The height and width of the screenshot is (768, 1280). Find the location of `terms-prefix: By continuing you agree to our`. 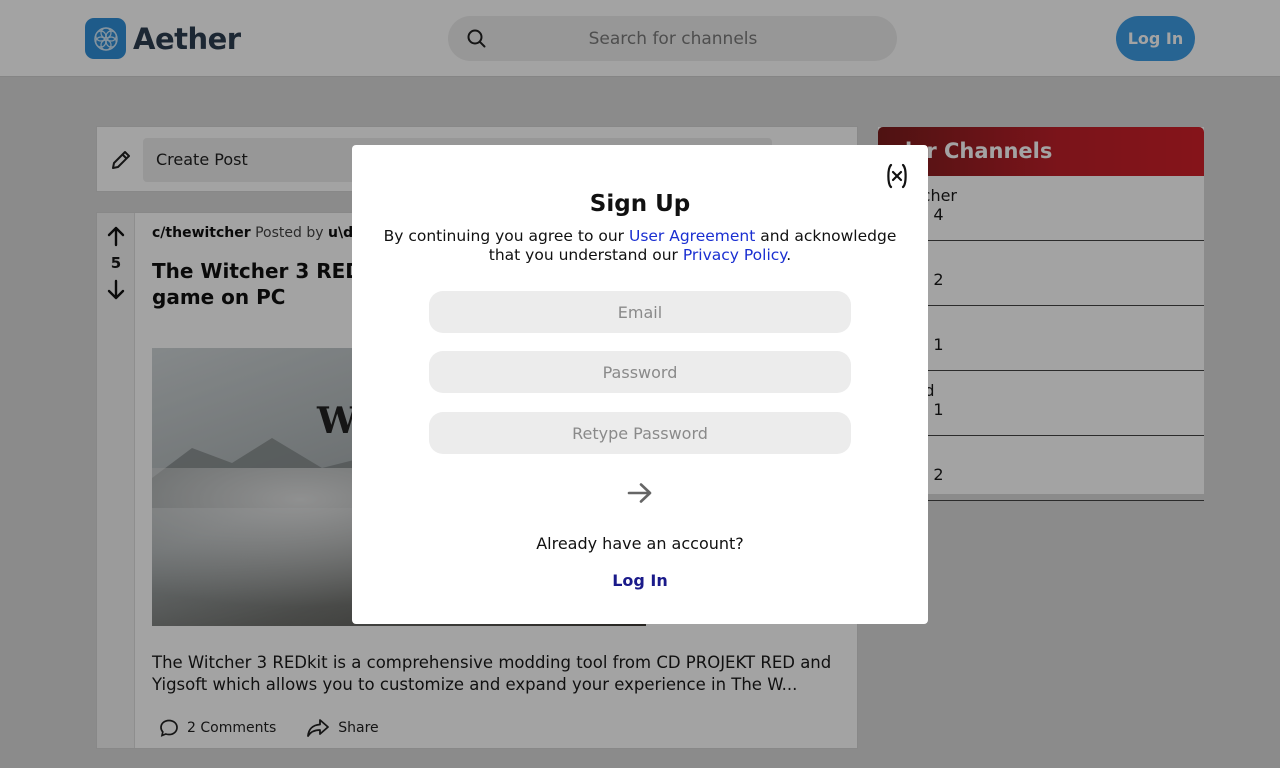

terms-prefix: By continuing you agree to our is located at coordinates (506, 236).